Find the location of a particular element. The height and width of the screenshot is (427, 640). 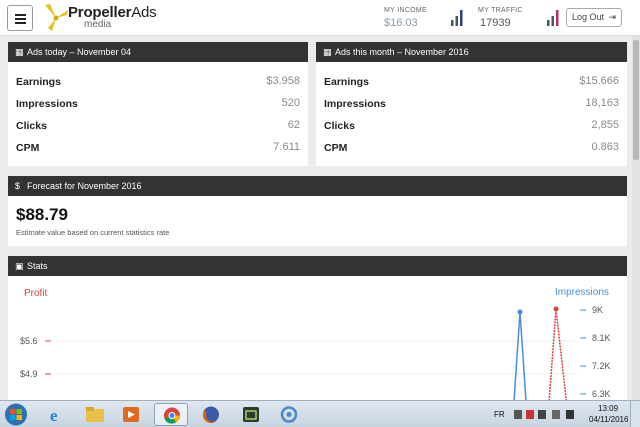

stats-header: ▣ Stats is located at coordinates (317, 266).